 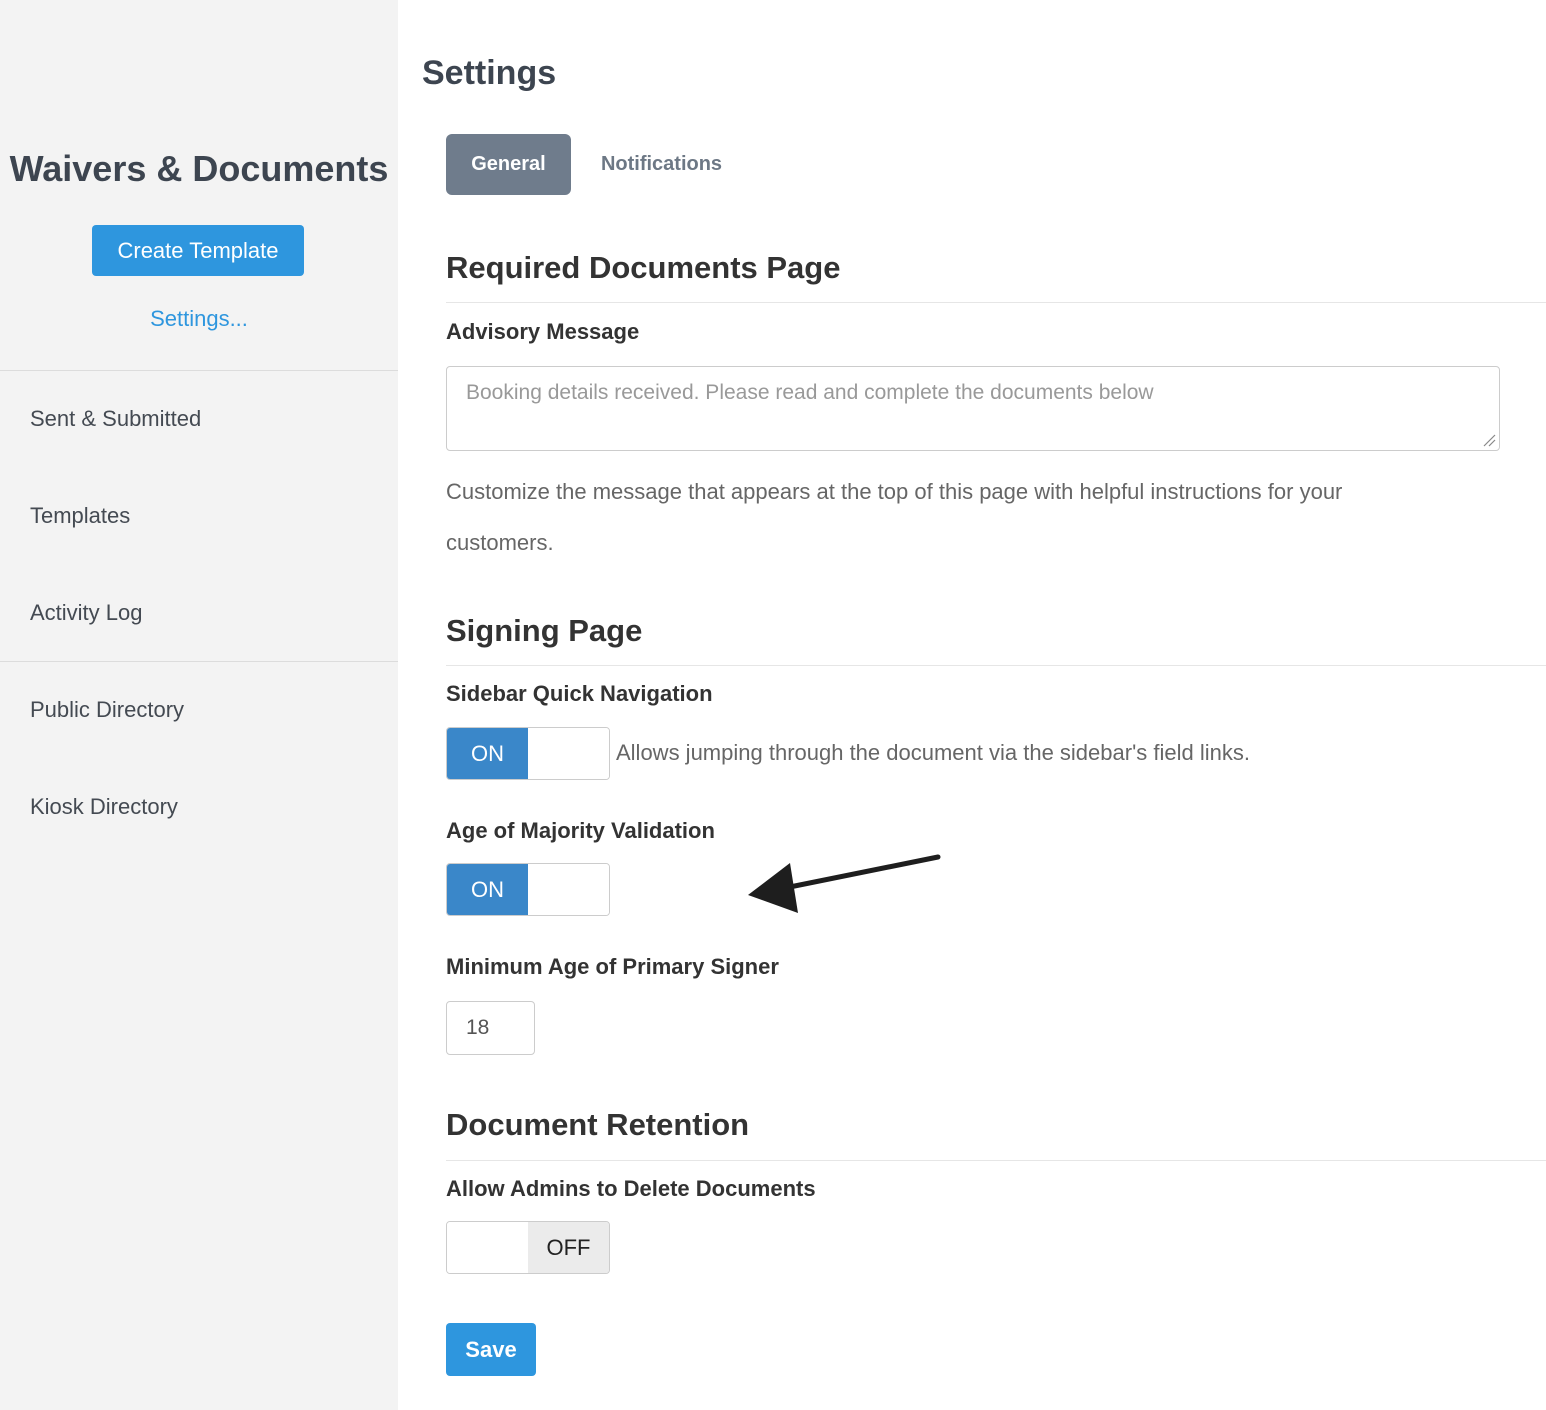 What do you see at coordinates (580, 830) in the screenshot?
I see `age-of-majority-label: Age of Majority Validation` at bounding box center [580, 830].